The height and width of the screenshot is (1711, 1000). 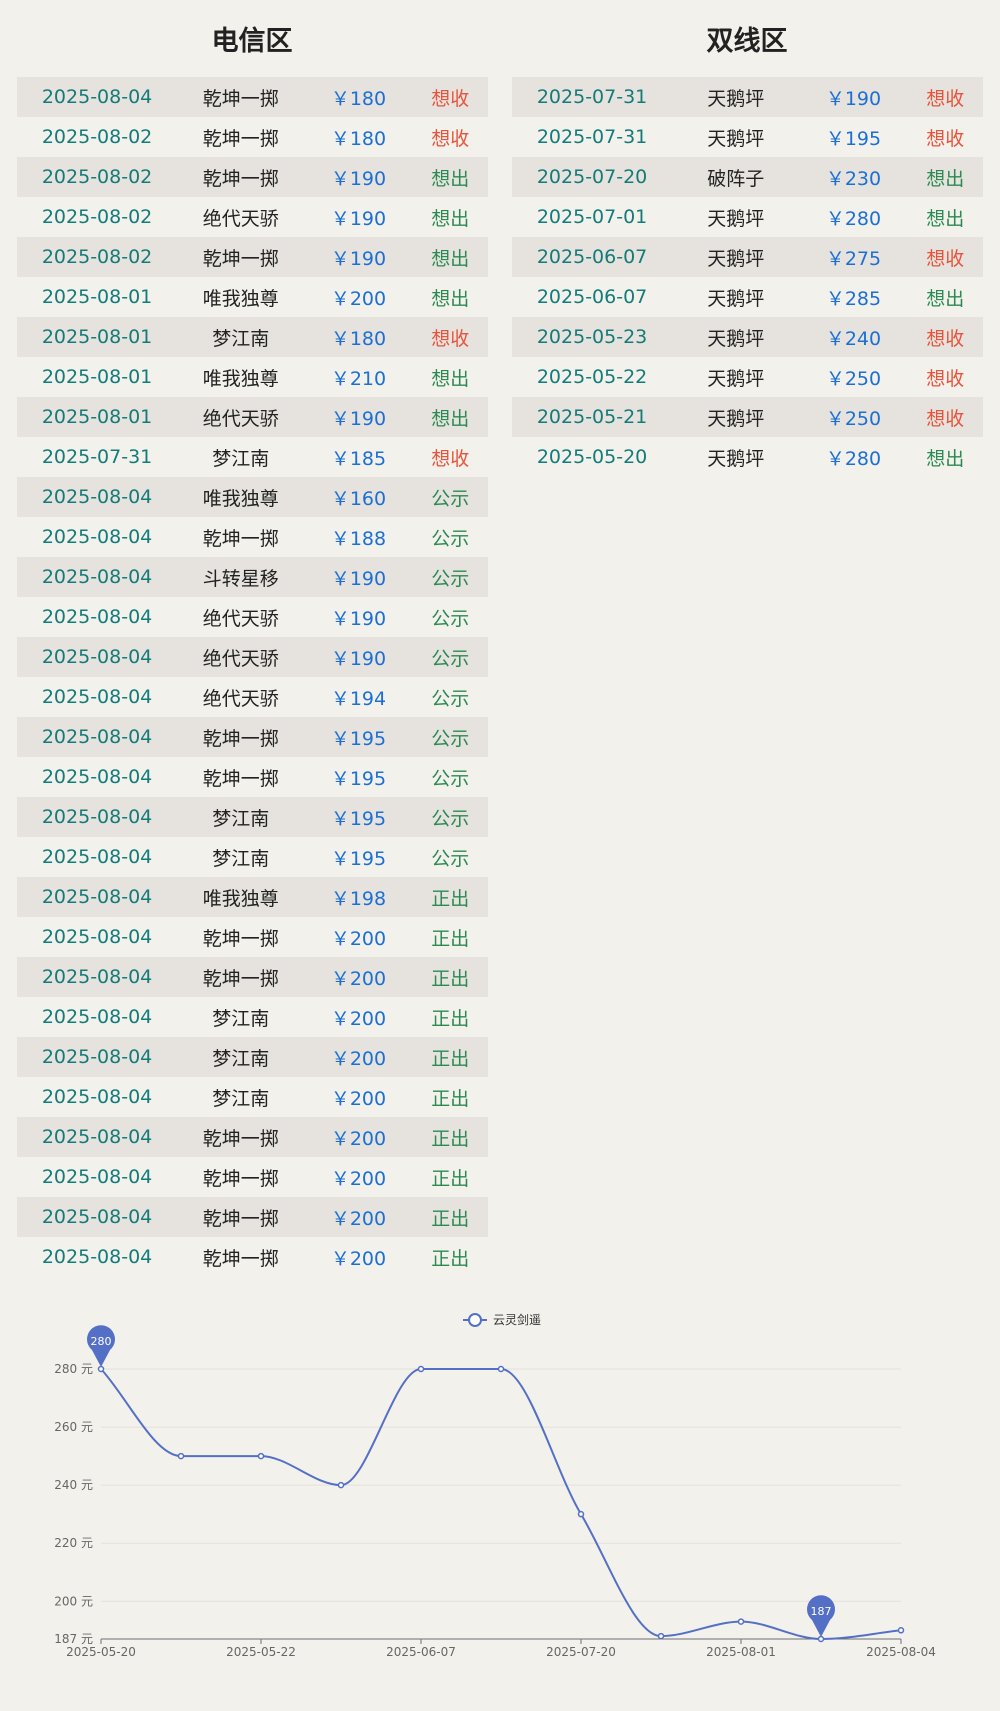 I want to click on x-tick-label: 2025-07-20, so click(x=581, y=1652).